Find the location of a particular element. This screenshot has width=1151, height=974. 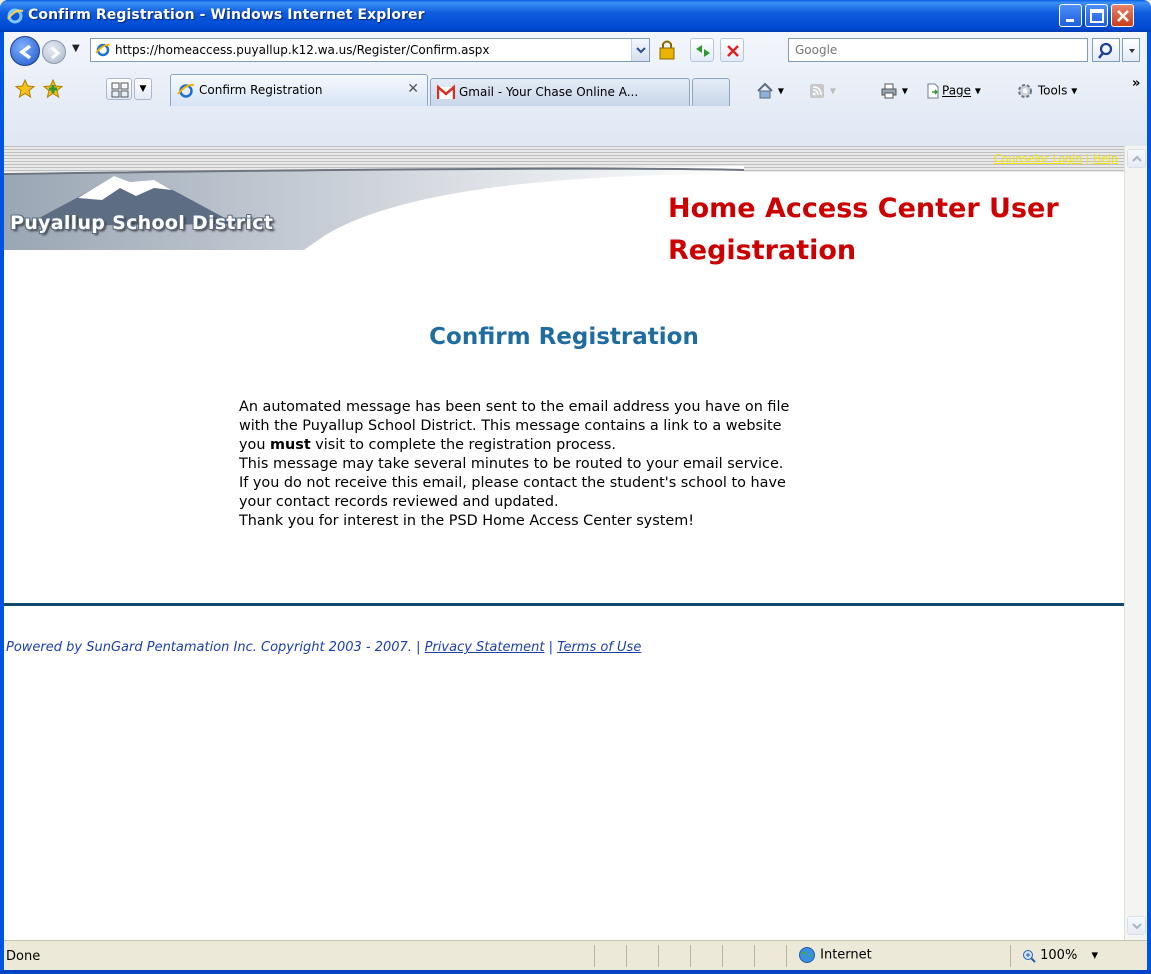

add-favorites-icon is located at coordinates (53, 89).